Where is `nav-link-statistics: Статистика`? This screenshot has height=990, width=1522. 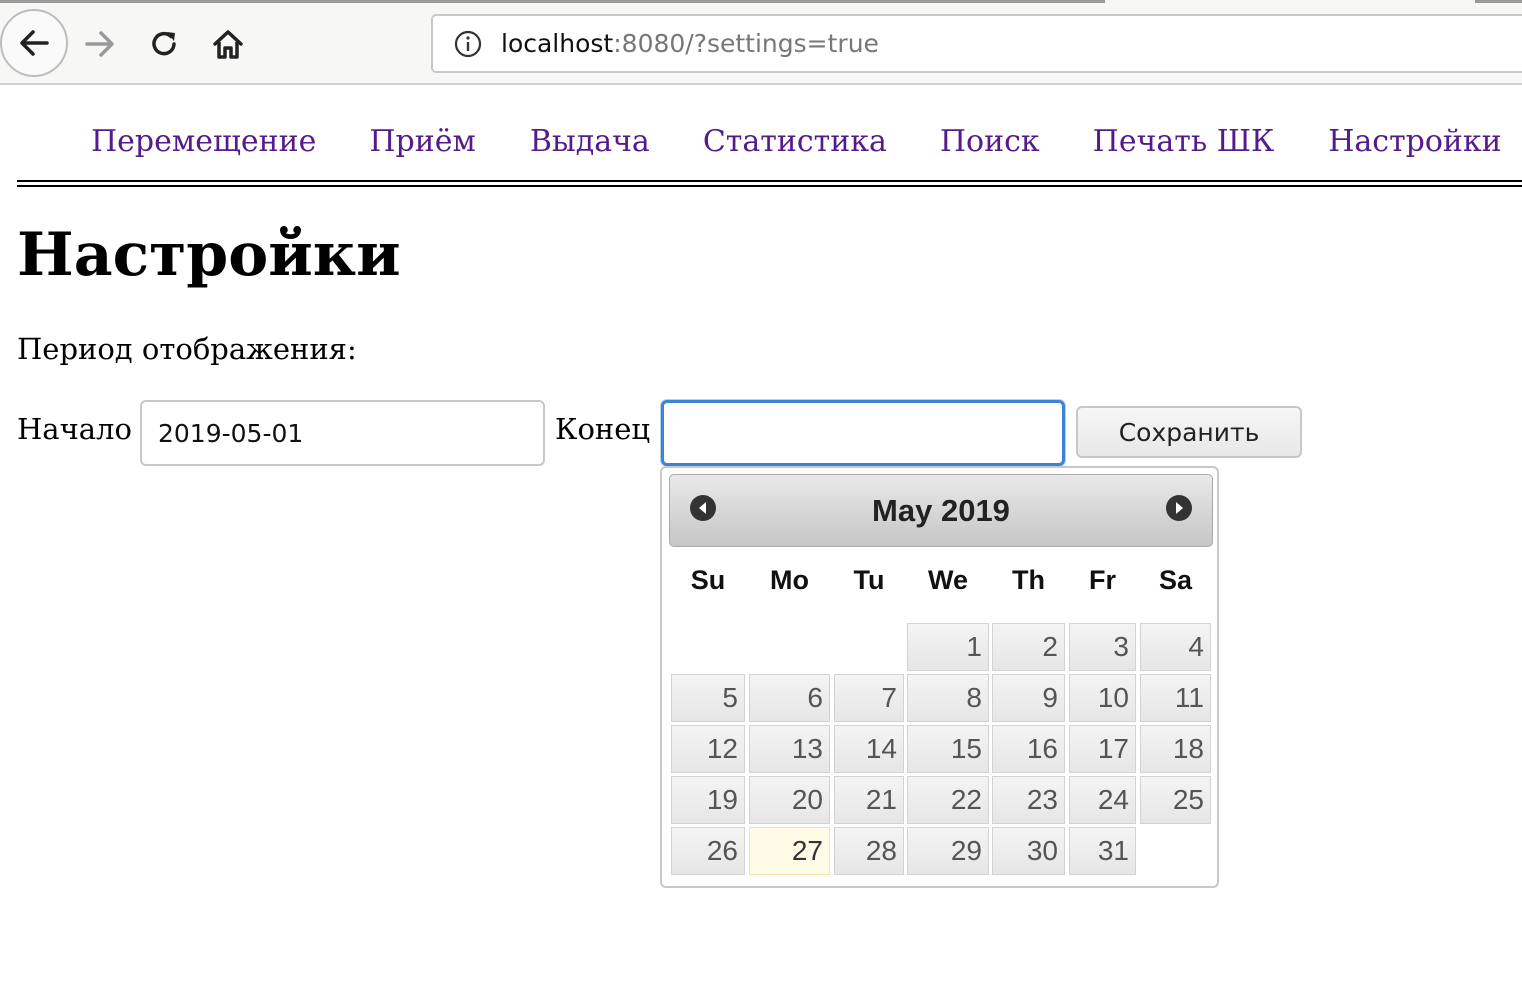 nav-link-statistics: Статистика is located at coordinates (795, 146).